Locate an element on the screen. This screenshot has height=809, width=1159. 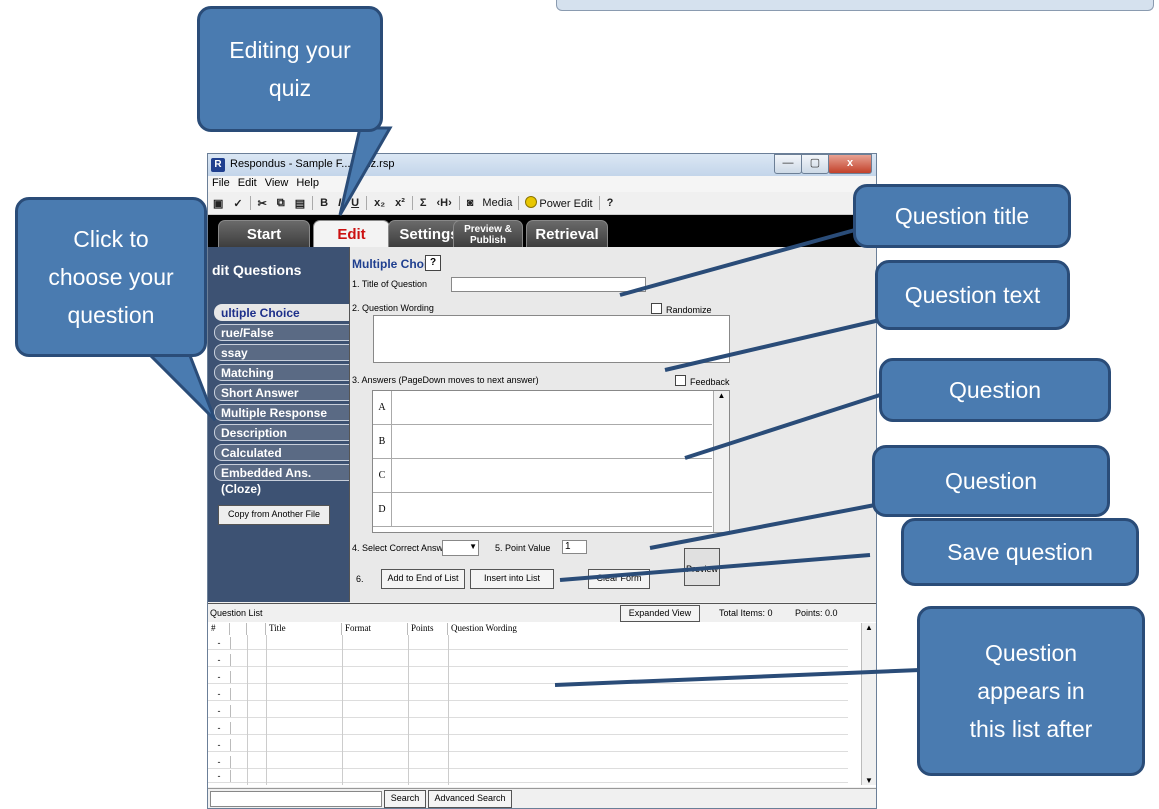
save-pointer is located at coordinates (715, 567).